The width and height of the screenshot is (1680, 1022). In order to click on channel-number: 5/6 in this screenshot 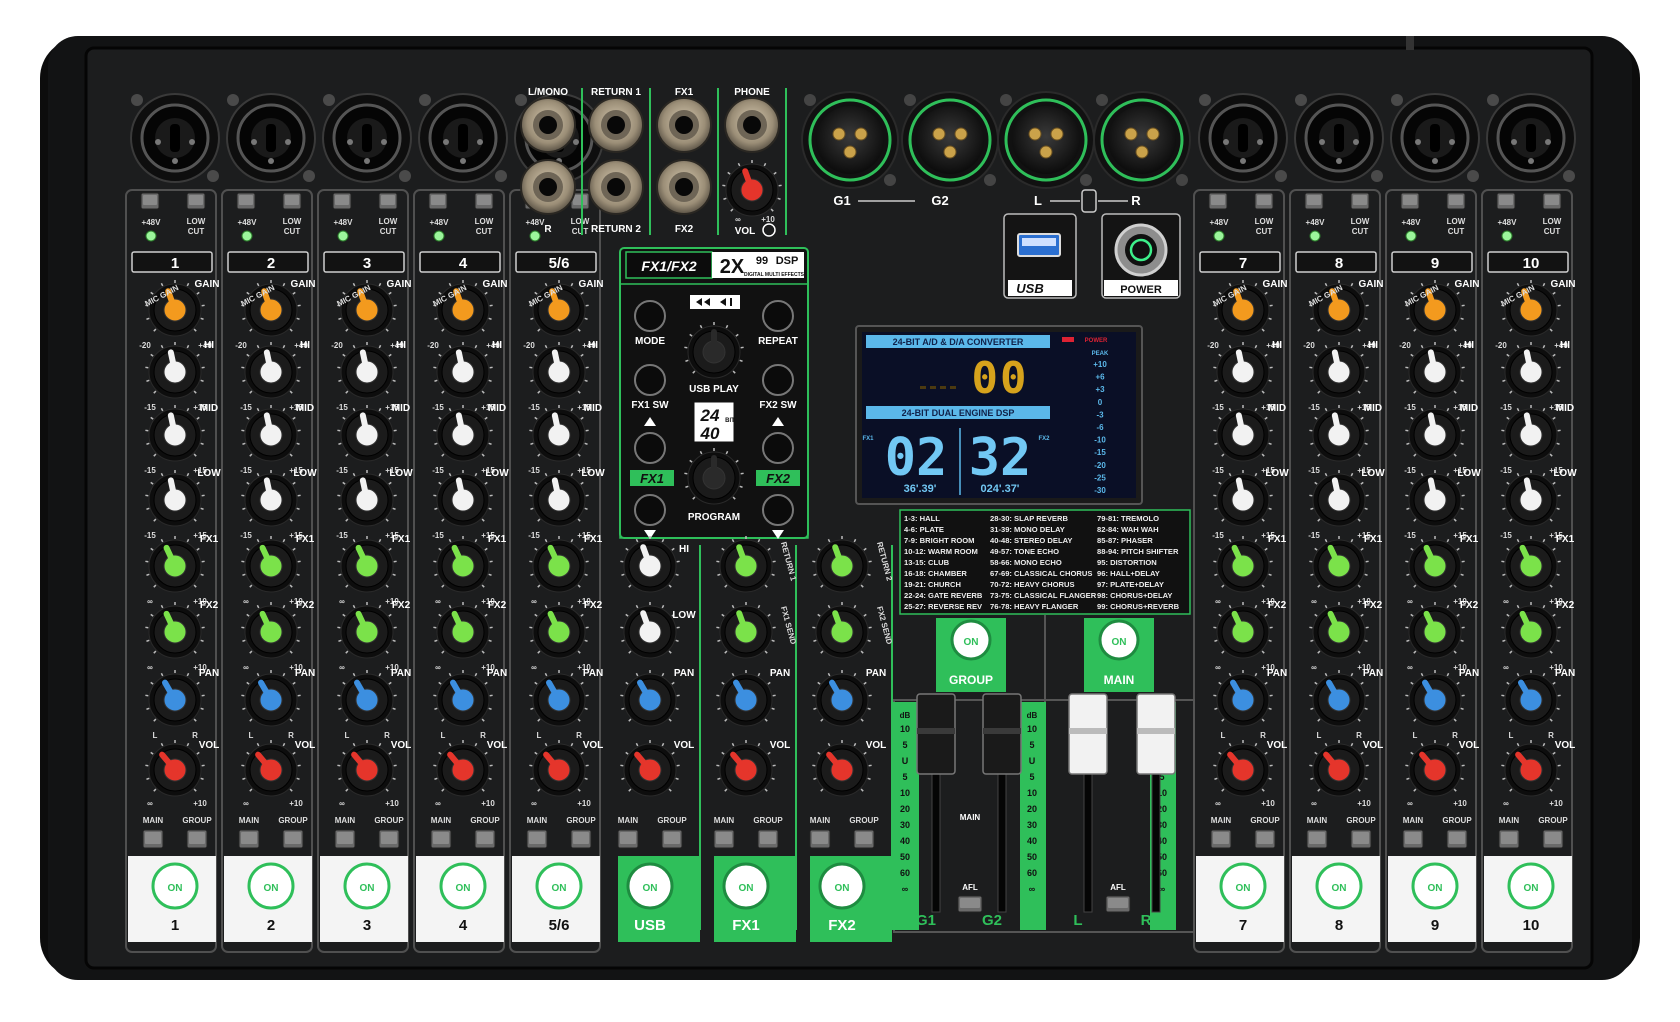, I will do `click(559, 263)`.